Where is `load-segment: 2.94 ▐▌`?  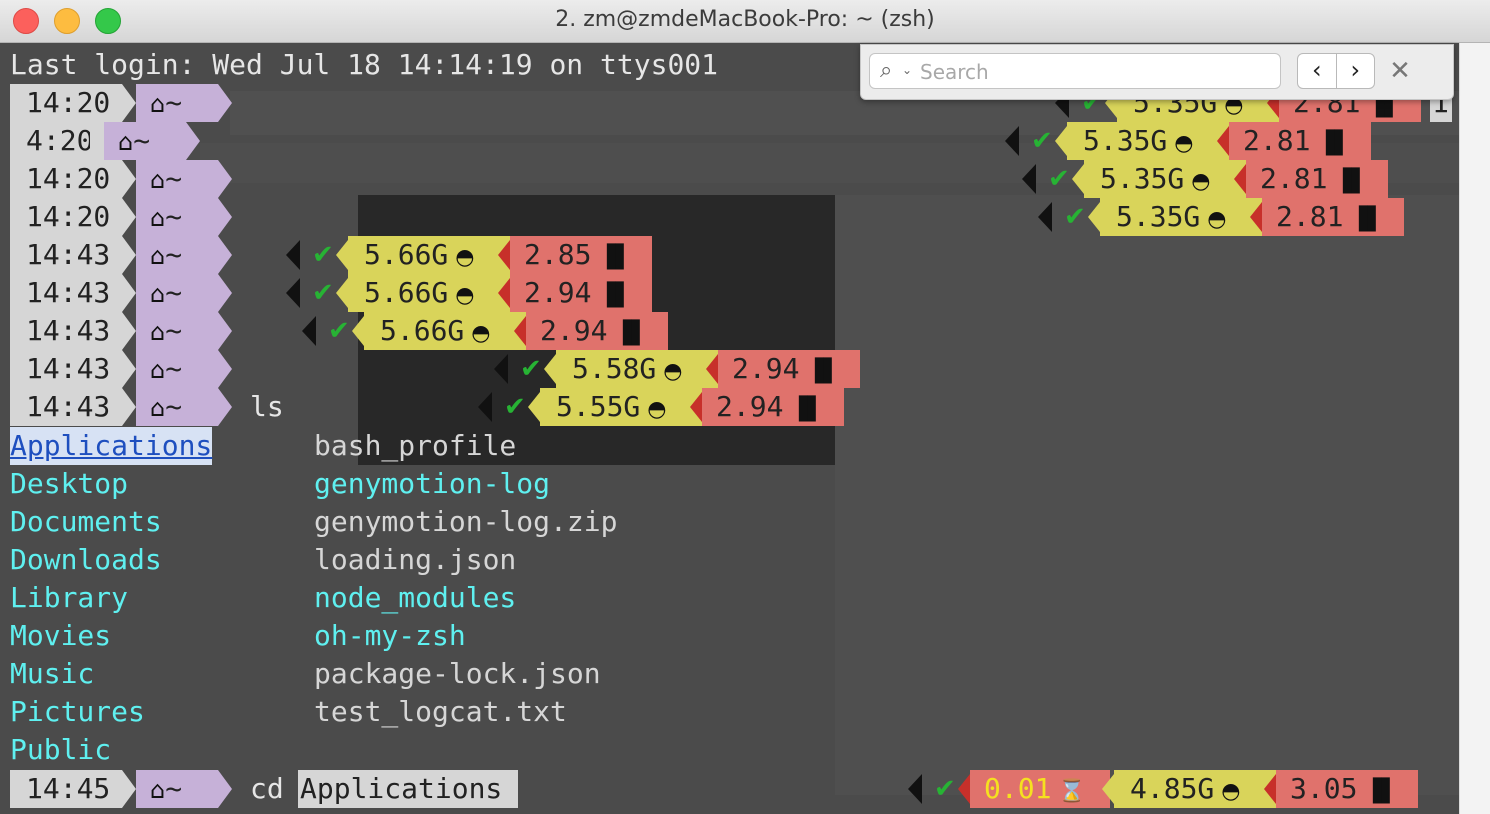 load-segment: 2.94 ▐▌ is located at coordinates (597, 331).